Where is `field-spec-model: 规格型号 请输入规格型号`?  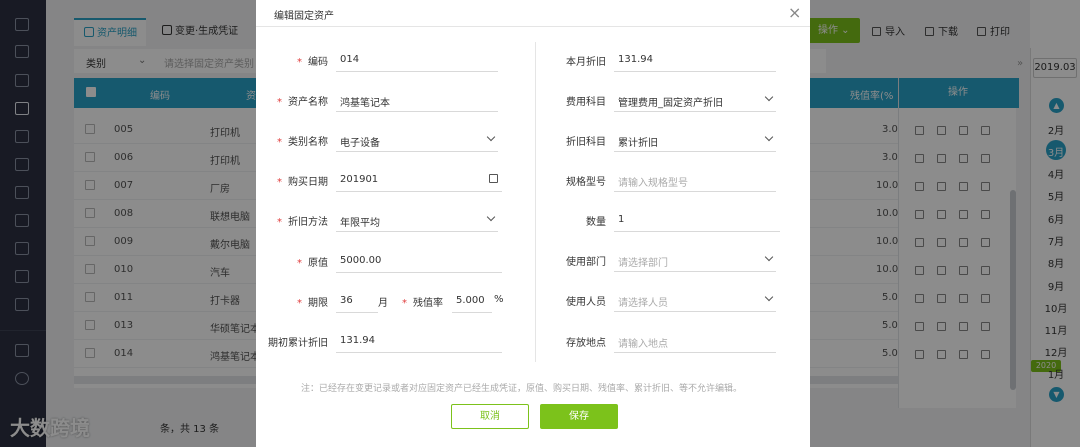
field-spec-model: 规格型号 请输入规格型号 is located at coordinates (676, 181).